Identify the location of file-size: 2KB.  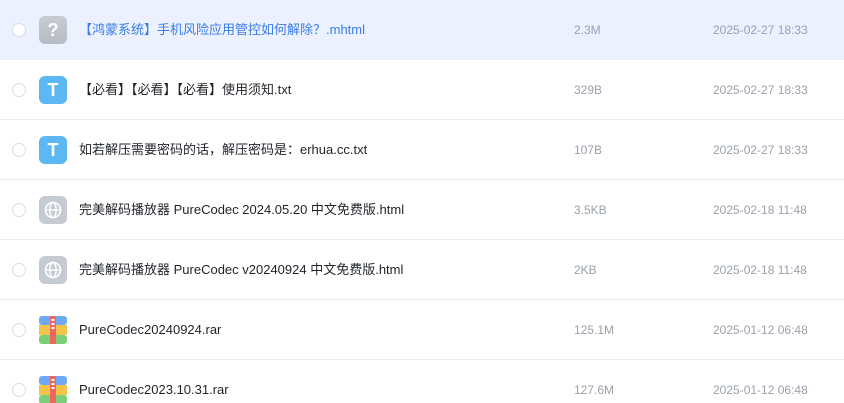
(585, 270).